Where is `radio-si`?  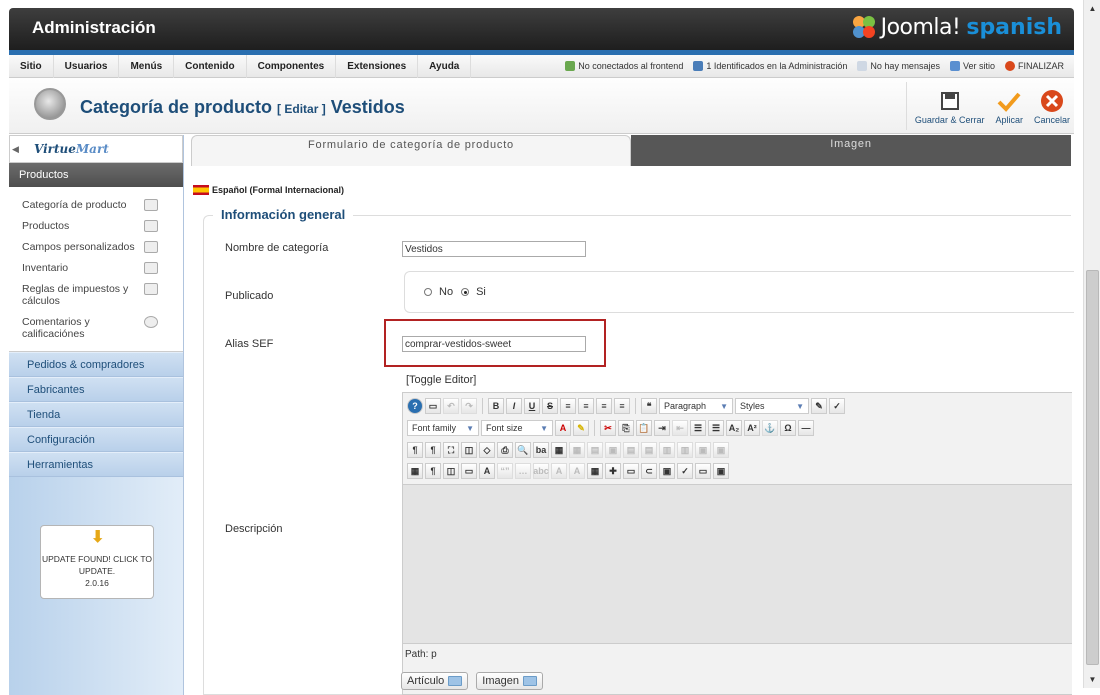
radio-si is located at coordinates (465, 292).